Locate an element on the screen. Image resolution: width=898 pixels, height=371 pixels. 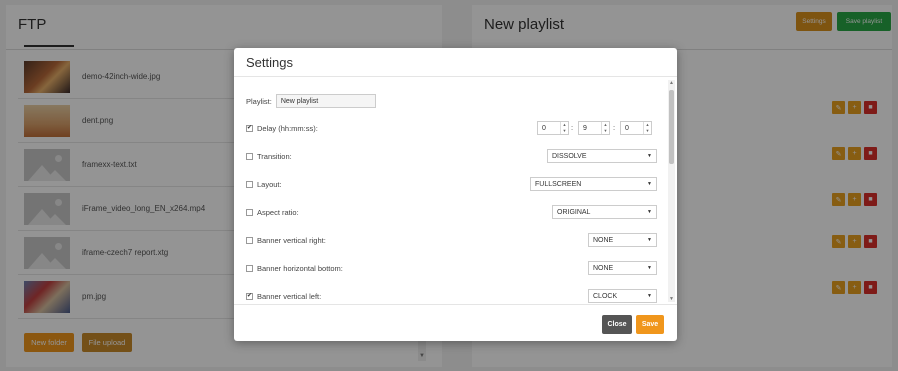
modal-title: Settings is located at coordinates (269, 62).